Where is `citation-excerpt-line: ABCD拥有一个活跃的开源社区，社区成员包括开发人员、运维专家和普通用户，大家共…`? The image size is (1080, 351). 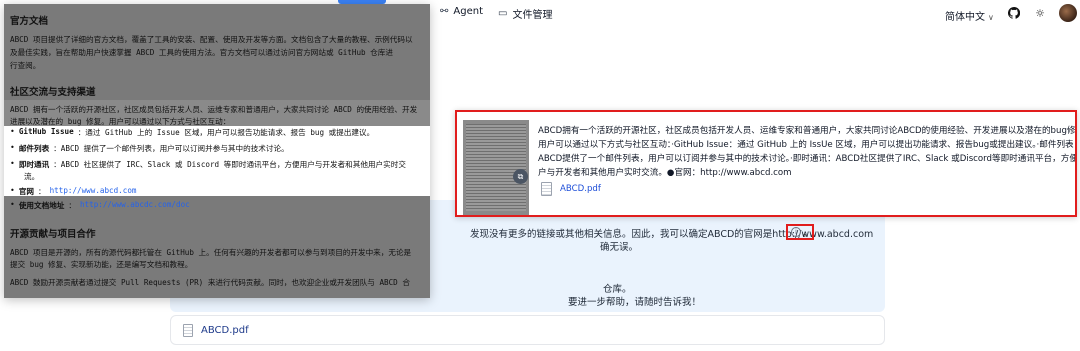 citation-excerpt-line: ABCD拥有一个活跃的开源社区，社区成员包括开发人员、运维专家和普通用户，大家共… is located at coordinates (806, 131).